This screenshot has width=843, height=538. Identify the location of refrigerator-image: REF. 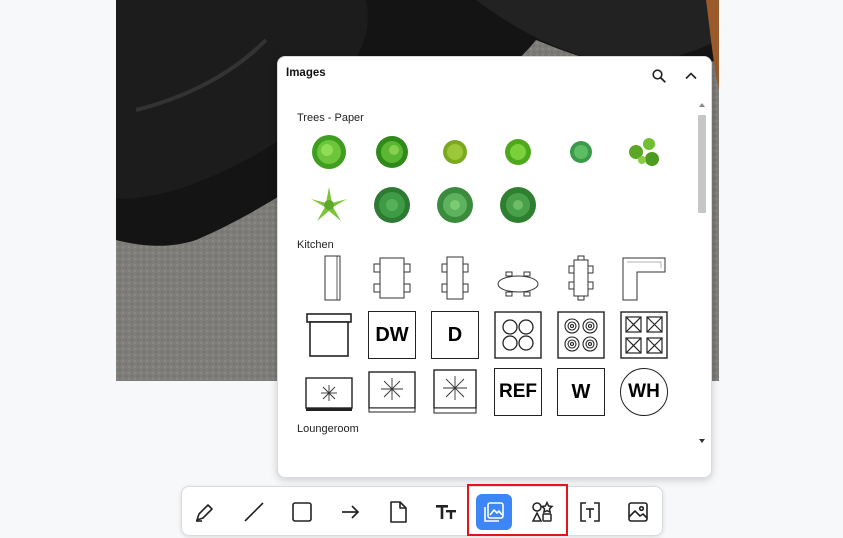
(518, 392).